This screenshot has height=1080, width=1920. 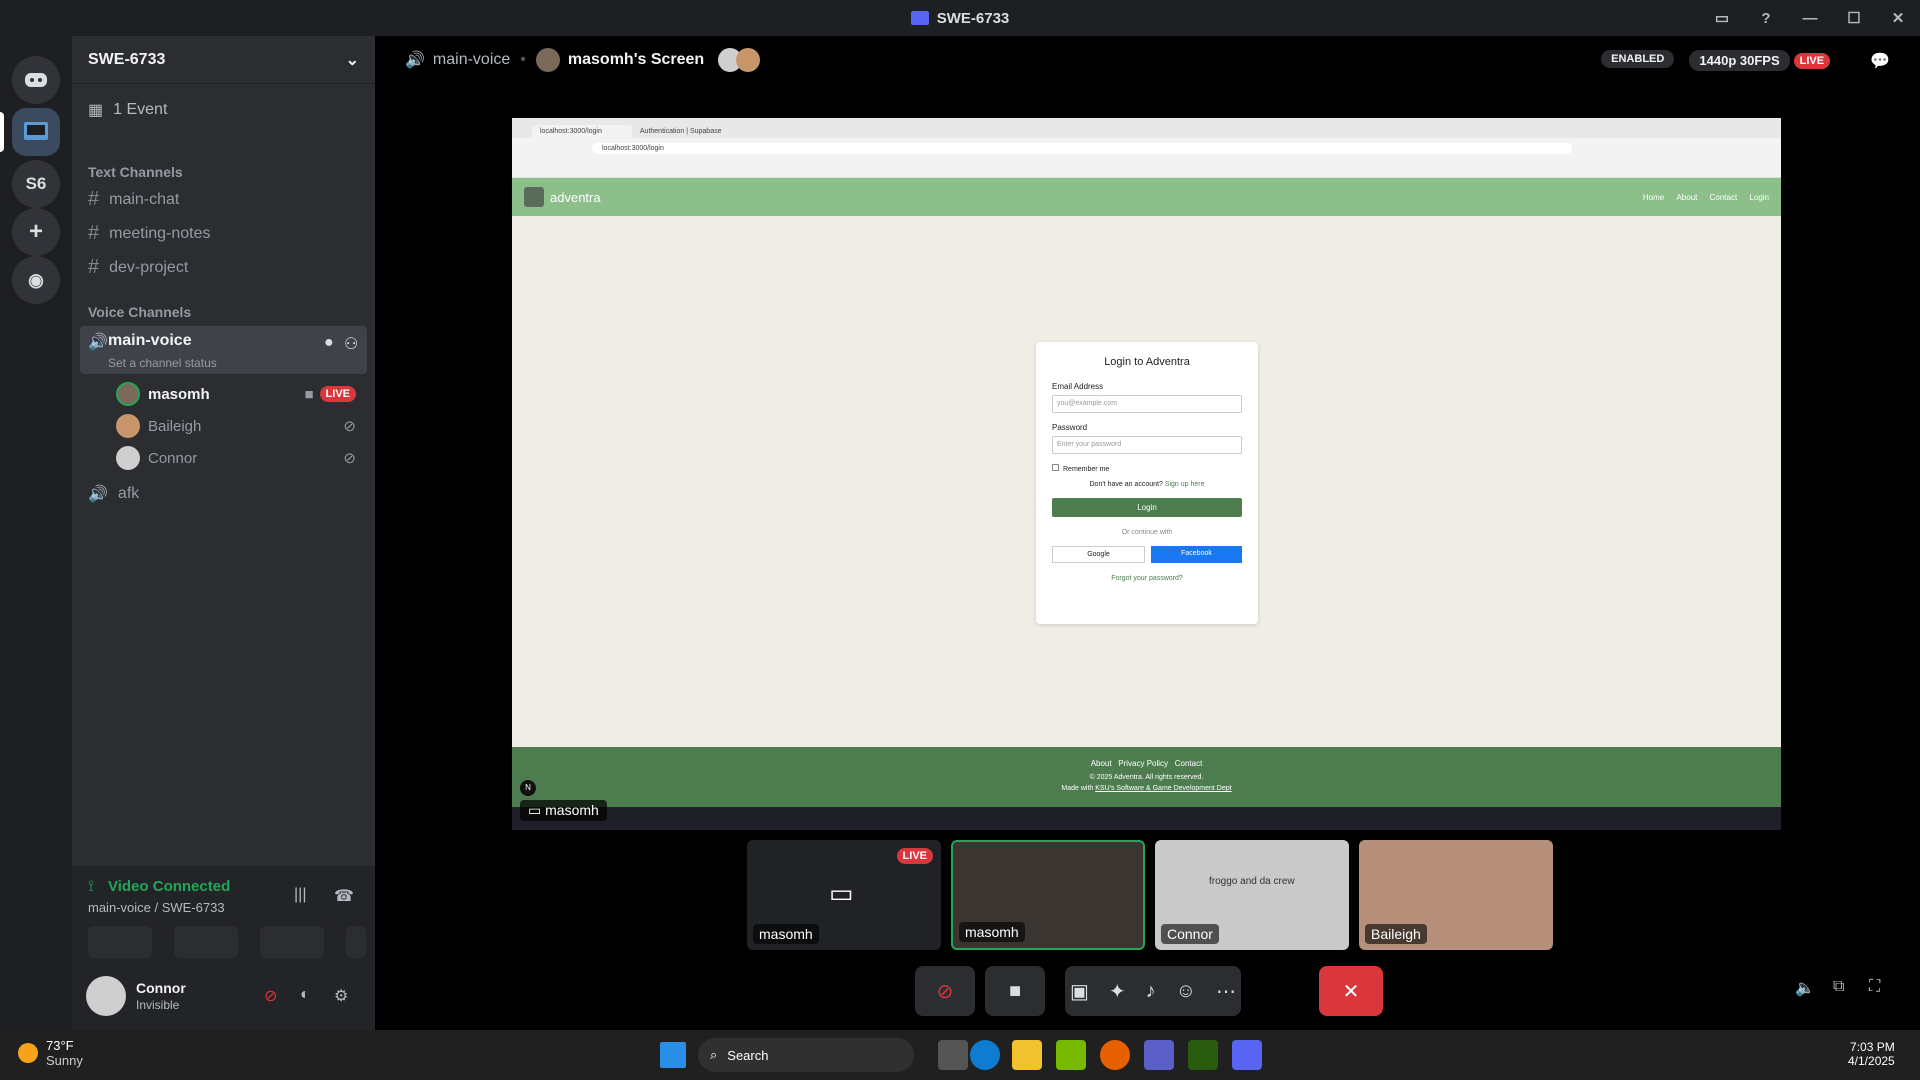 What do you see at coordinates (1082, 148) in the screenshot?
I see `address-bar: localhost:3000/login` at bounding box center [1082, 148].